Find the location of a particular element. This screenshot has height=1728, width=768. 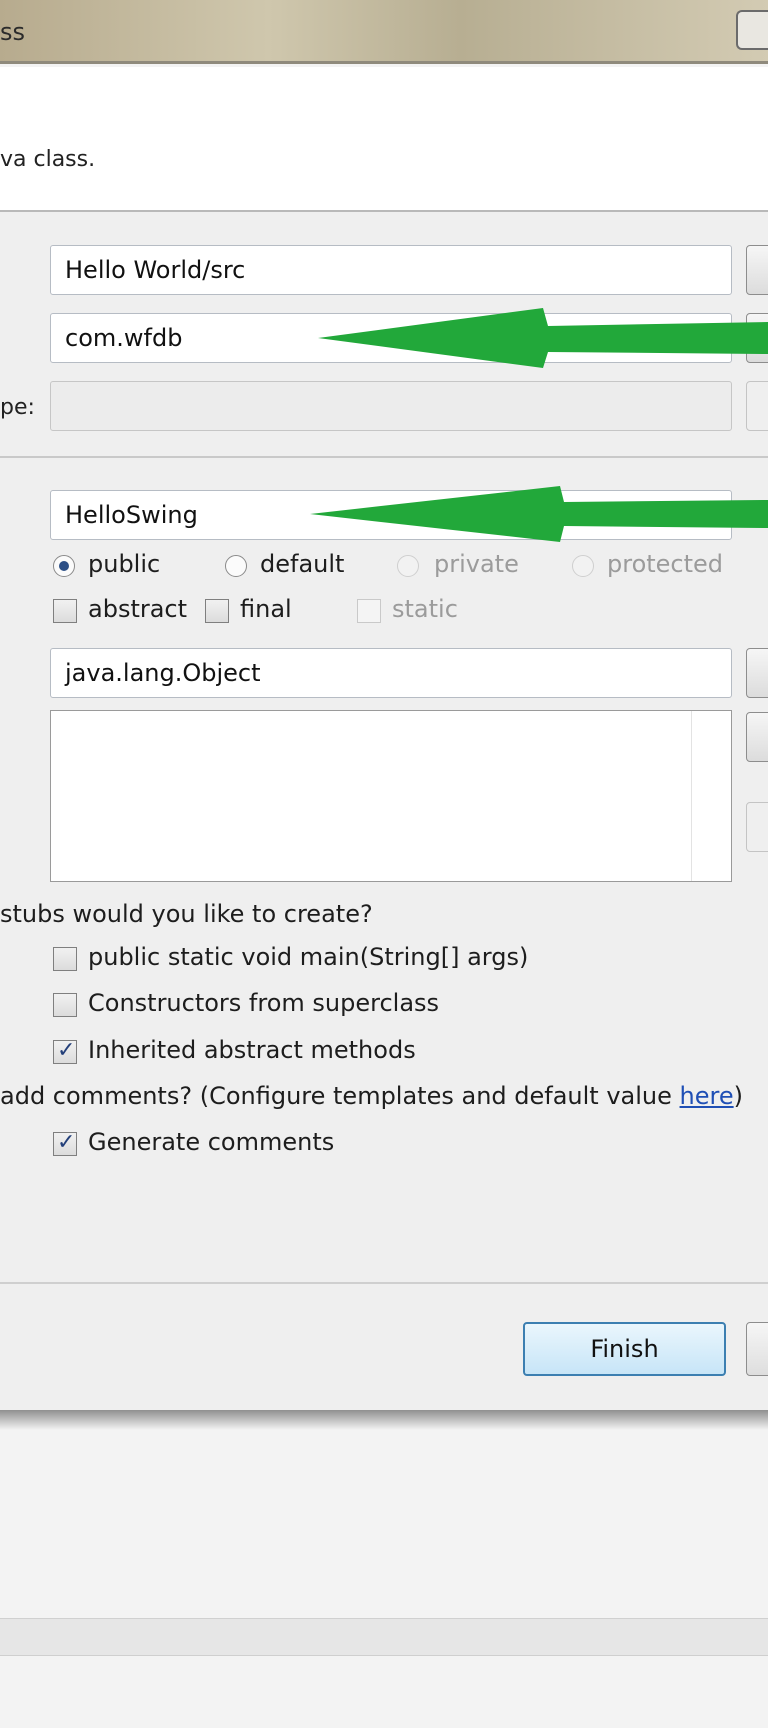

generate-comments-label: Generate comments is located at coordinates (211, 1142).